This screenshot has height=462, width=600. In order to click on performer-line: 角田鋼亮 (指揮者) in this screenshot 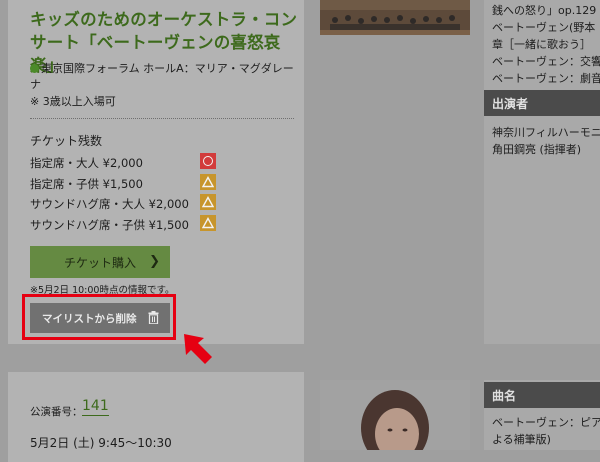, I will do `click(537, 149)`.